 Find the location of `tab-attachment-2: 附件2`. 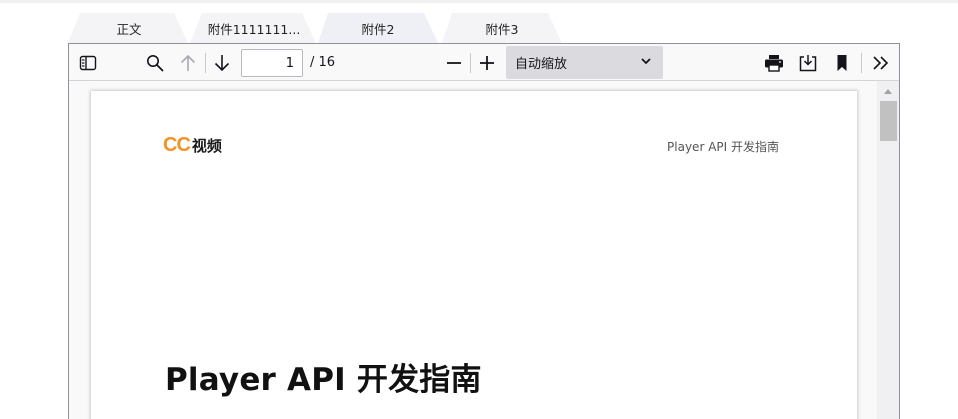

tab-attachment-2: 附件2 is located at coordinates (378, 28).